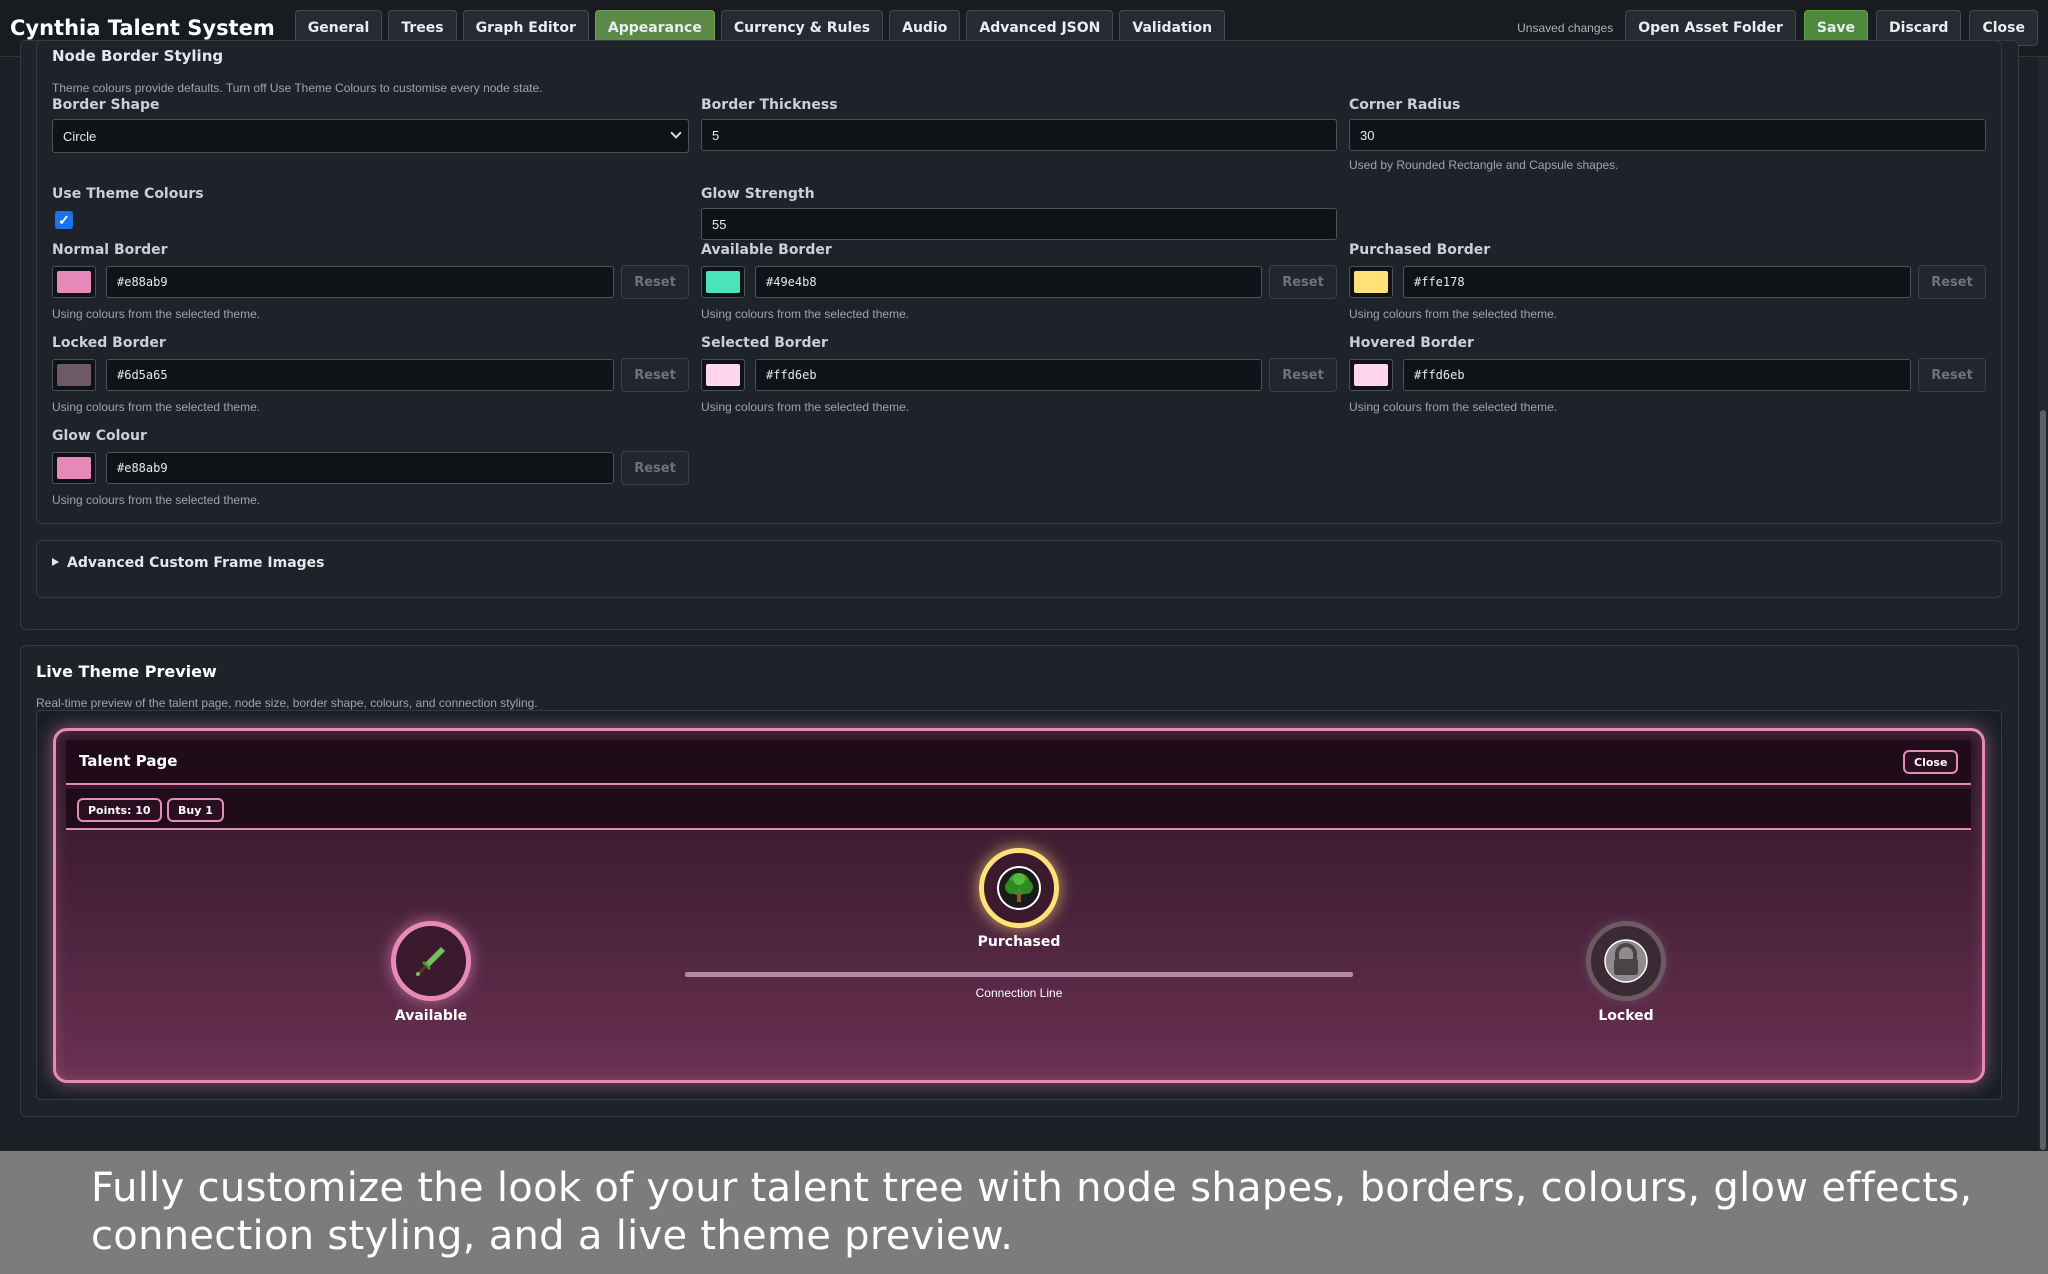 Image resolution: width=2048 pixels, height=1274 pixels. I want to click on glow-colour-swatch, so click(74, 468).